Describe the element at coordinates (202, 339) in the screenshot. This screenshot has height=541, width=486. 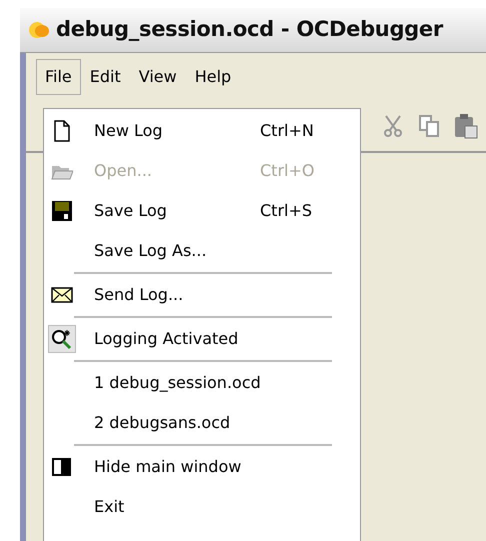
I see `menu-item: Logging Activated` at that location.